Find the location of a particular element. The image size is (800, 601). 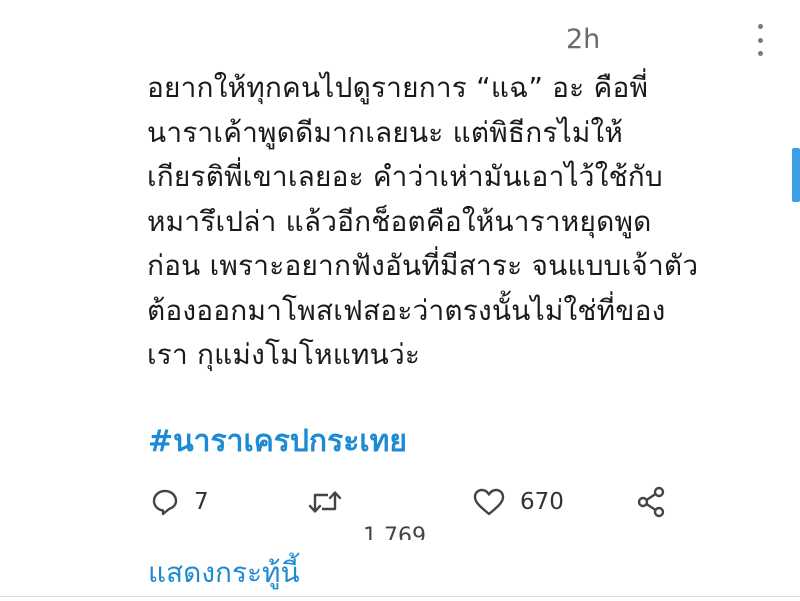

divider is located at coordinates (400, 596).